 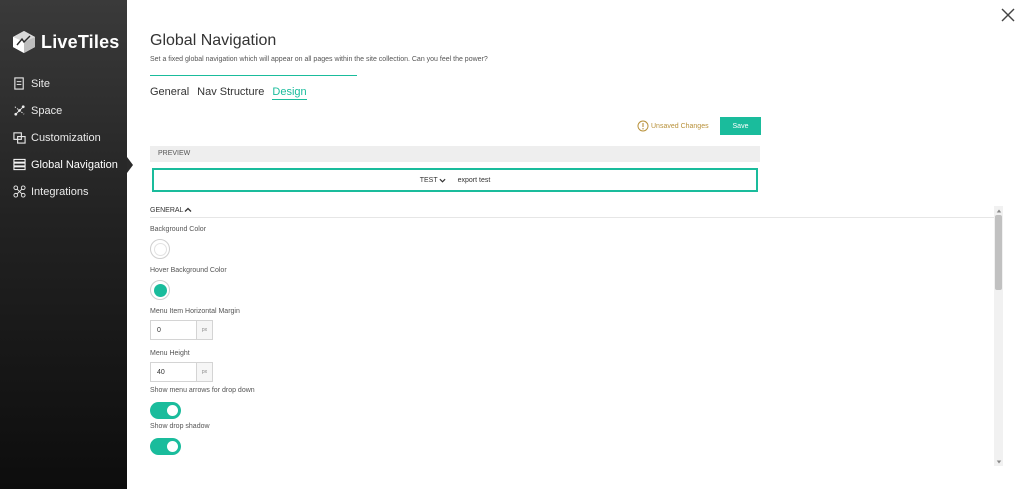 I want to click on caret-up-icon, so click(x=998, y=210).